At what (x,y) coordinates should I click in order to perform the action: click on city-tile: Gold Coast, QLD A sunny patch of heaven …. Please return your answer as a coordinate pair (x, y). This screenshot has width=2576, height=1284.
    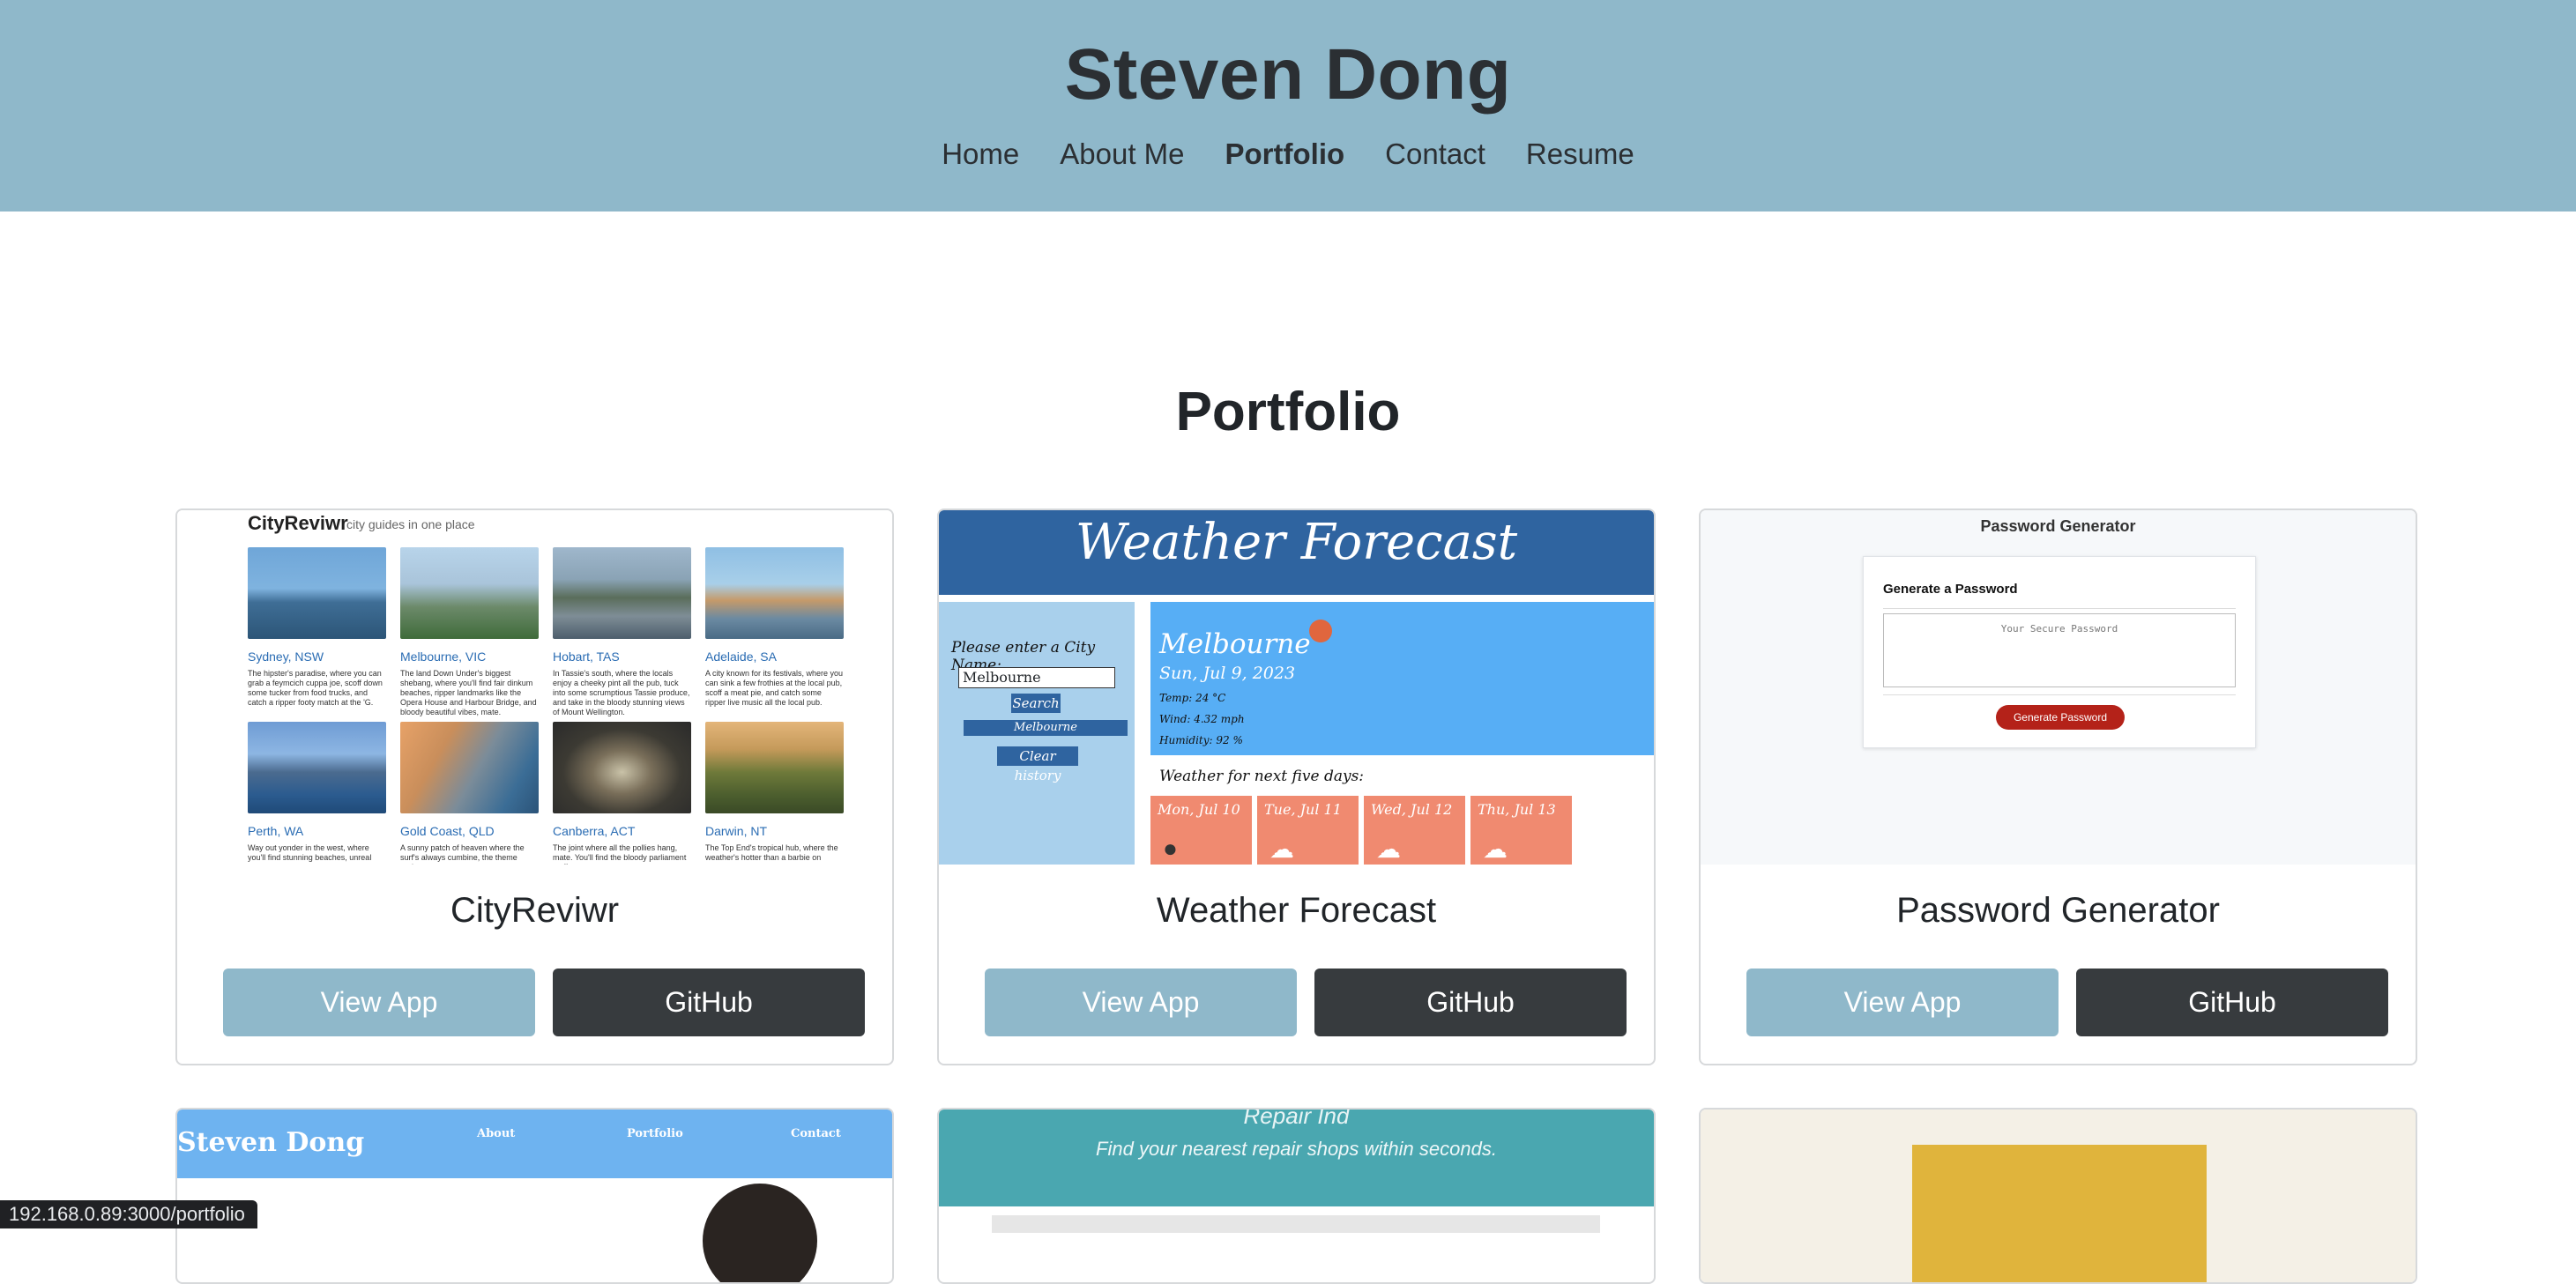
    Looking at the image, I should click on (470, 794).